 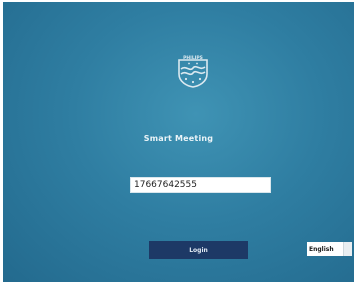 I want to click on app-title: Smart Meeting, so click(x=178, y=138).